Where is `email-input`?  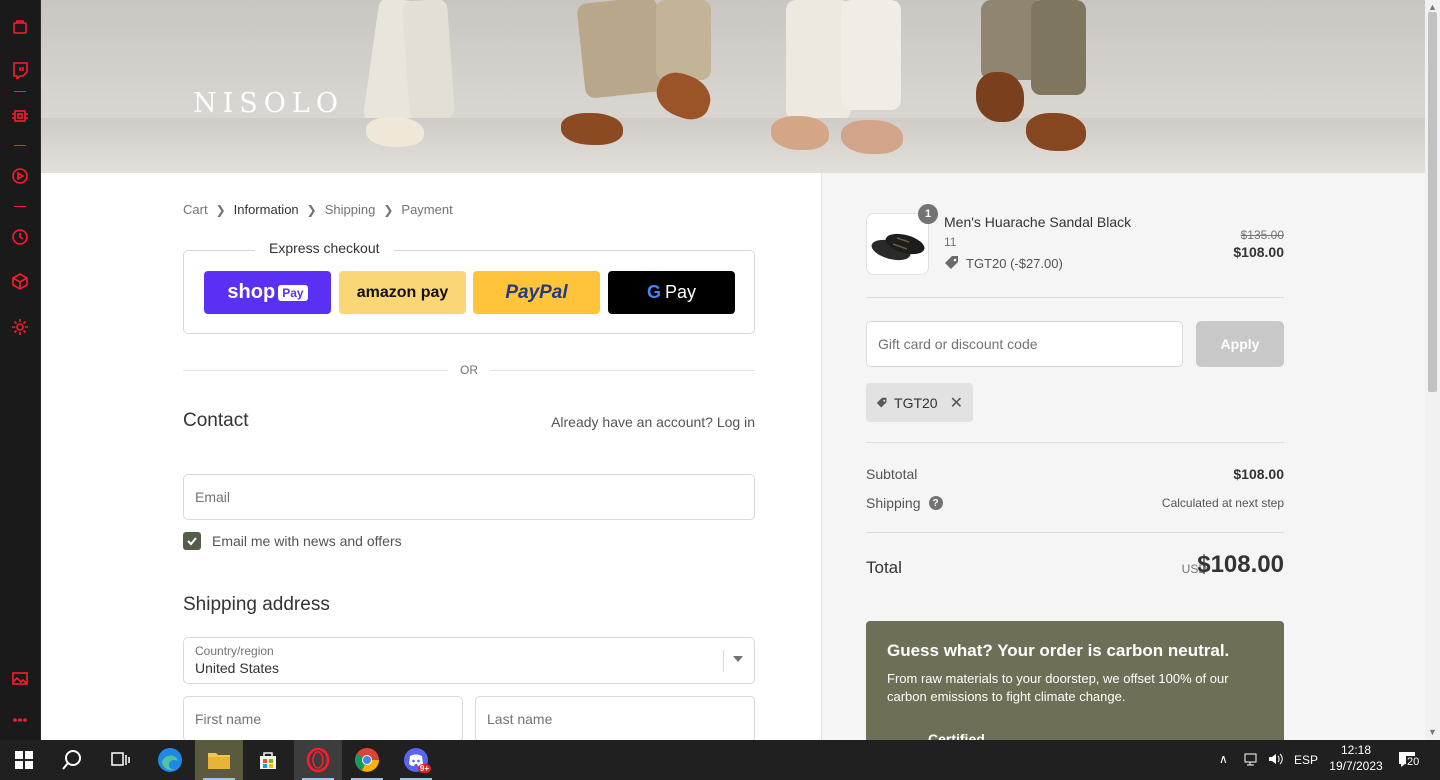 email-input is located at coordinates (469, 497).